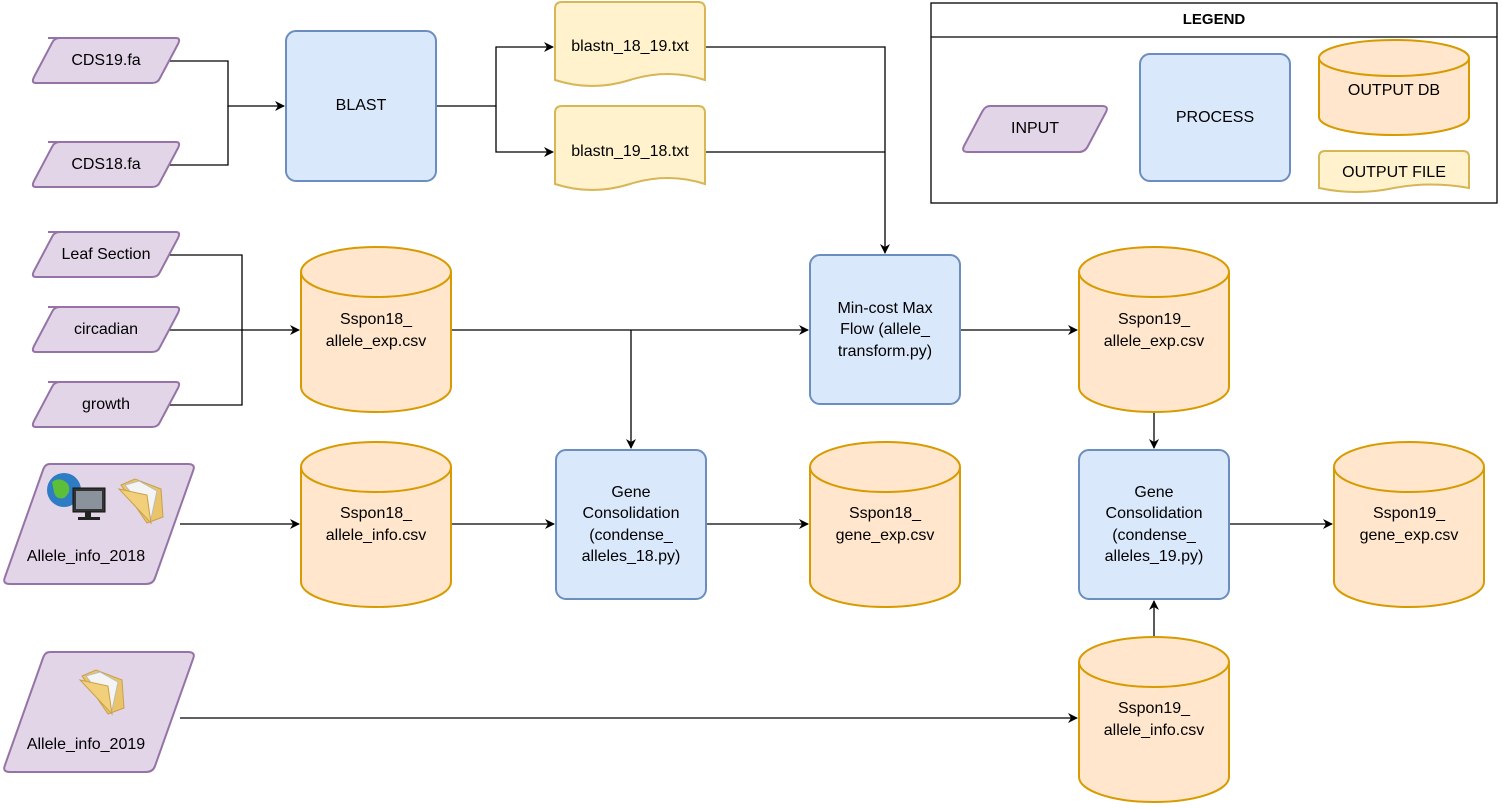  I want to click on file-blastn-18-19: blastn_18_19.txt, so click(630, 44).